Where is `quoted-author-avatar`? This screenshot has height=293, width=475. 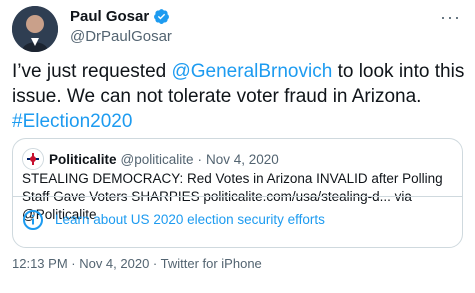 quoted-author-avatar is located at coordinates (33, 159).